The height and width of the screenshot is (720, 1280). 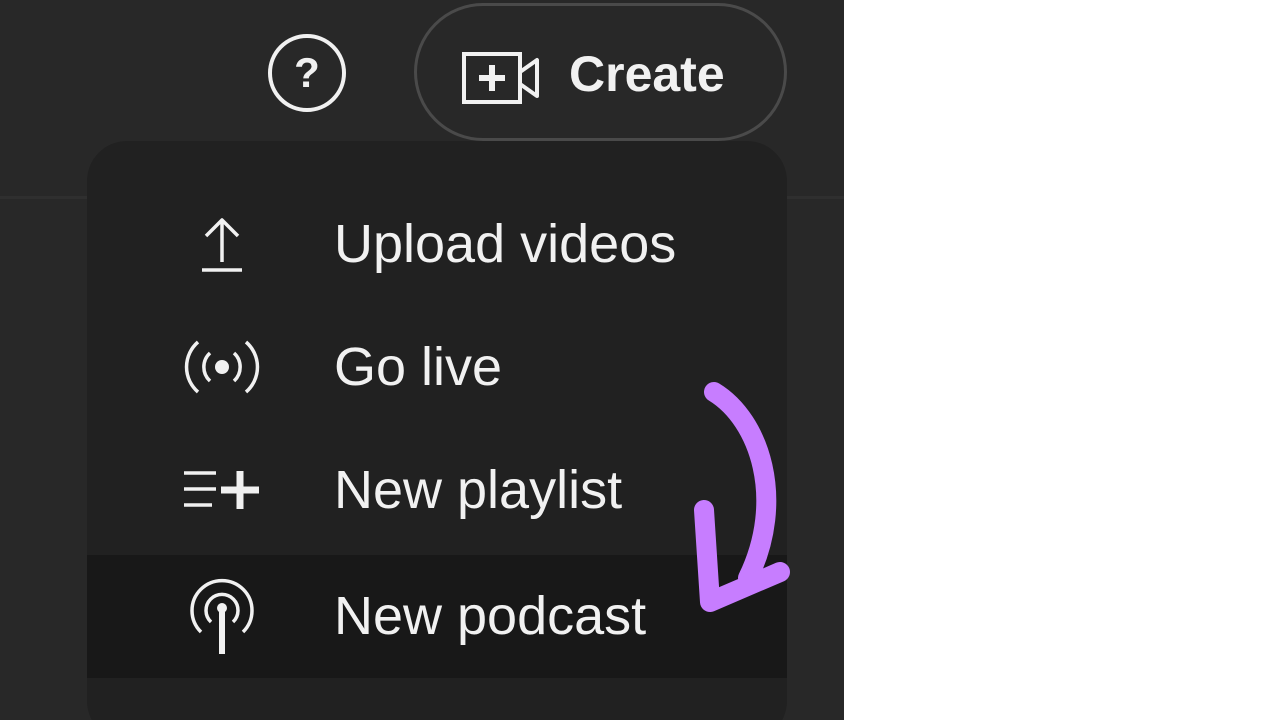 What do you see at coordinates (505, 244) in the screenshot?
I see `menu-item-label: Upload videos` at bounding box center [505, 244].